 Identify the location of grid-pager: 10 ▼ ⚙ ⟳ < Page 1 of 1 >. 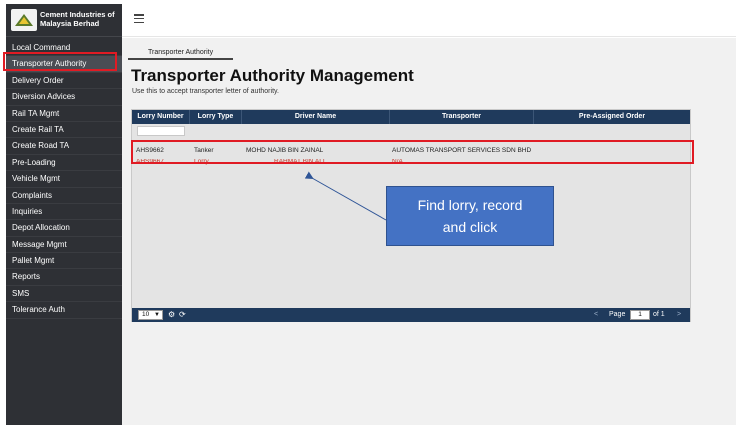
(411, 315).